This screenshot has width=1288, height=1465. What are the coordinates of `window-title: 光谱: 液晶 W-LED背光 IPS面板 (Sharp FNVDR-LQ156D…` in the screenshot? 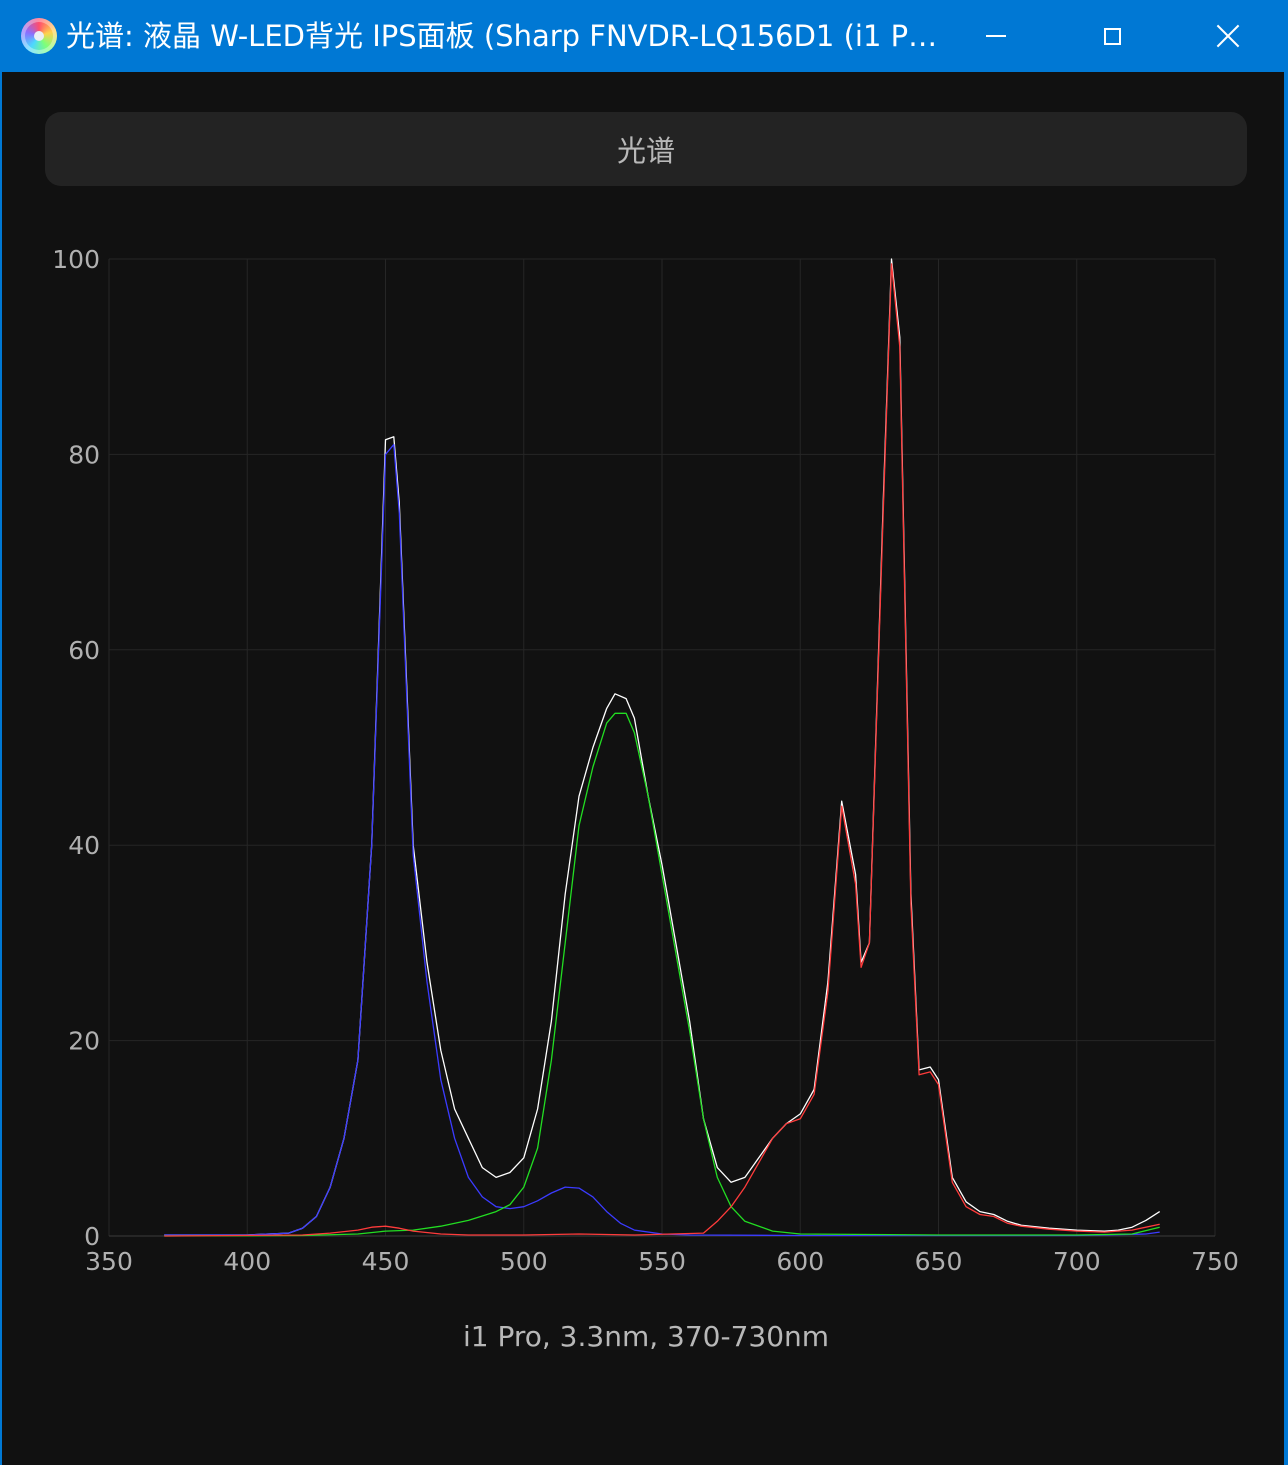 It's located at (502, 36).